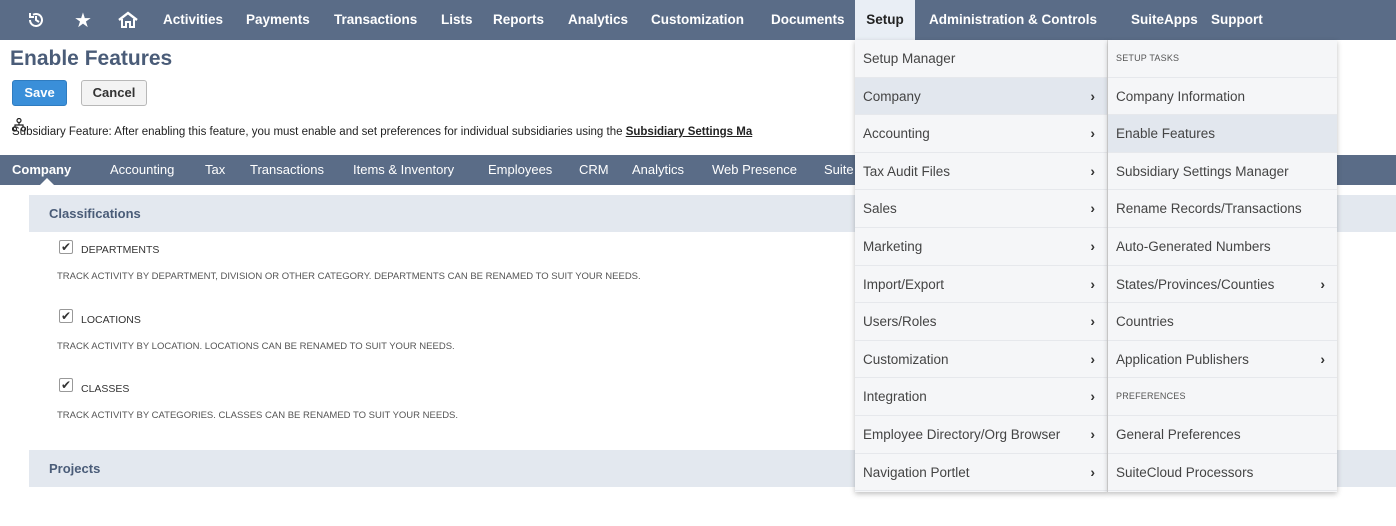 Image resolution: width=1396 pixels, height=526 pixels. What do you see at coordinates (981, 209) in the screenshot?
I see `menu-sales: Sales ›` at bounding box center [981, 209].